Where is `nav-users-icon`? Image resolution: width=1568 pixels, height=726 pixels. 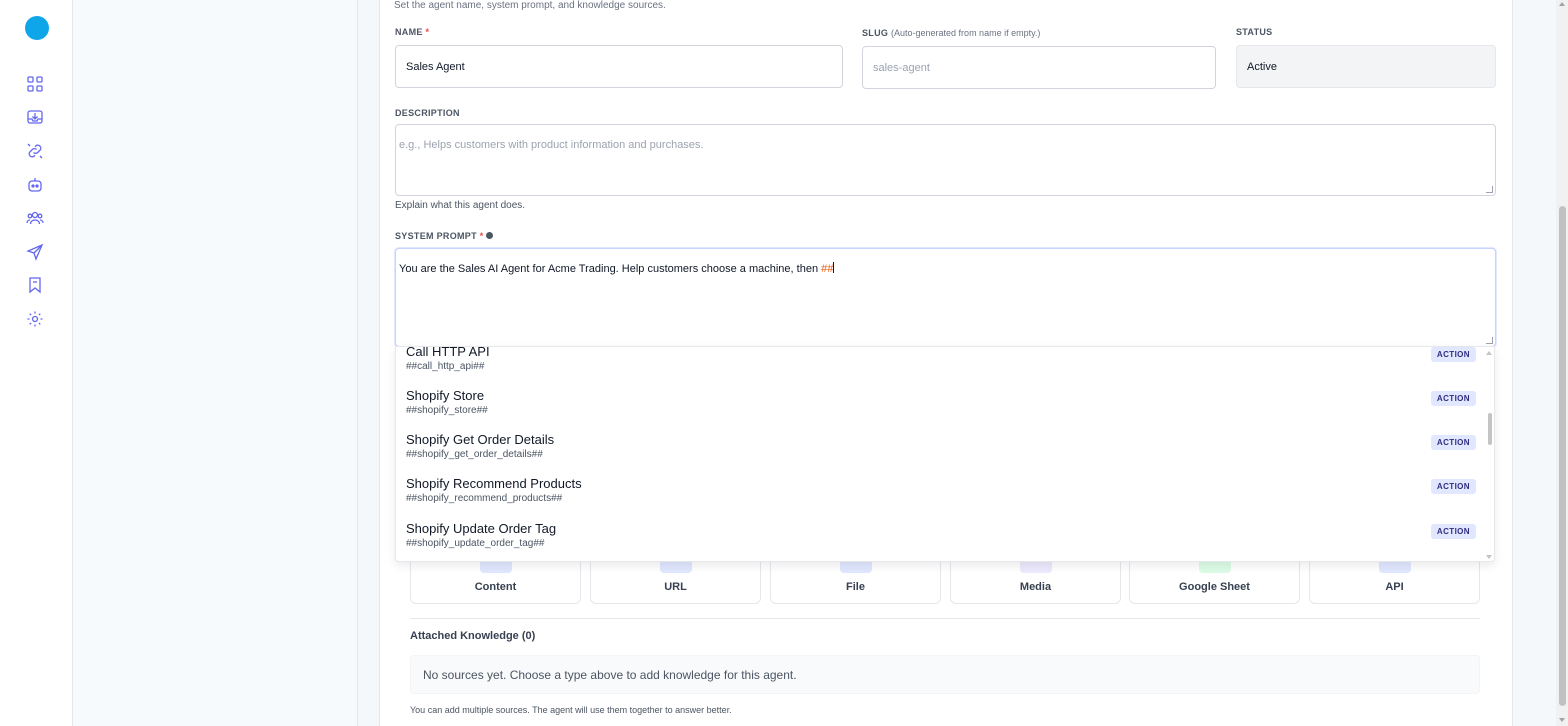 nav-users-icon is located at coordinates (35, 218).